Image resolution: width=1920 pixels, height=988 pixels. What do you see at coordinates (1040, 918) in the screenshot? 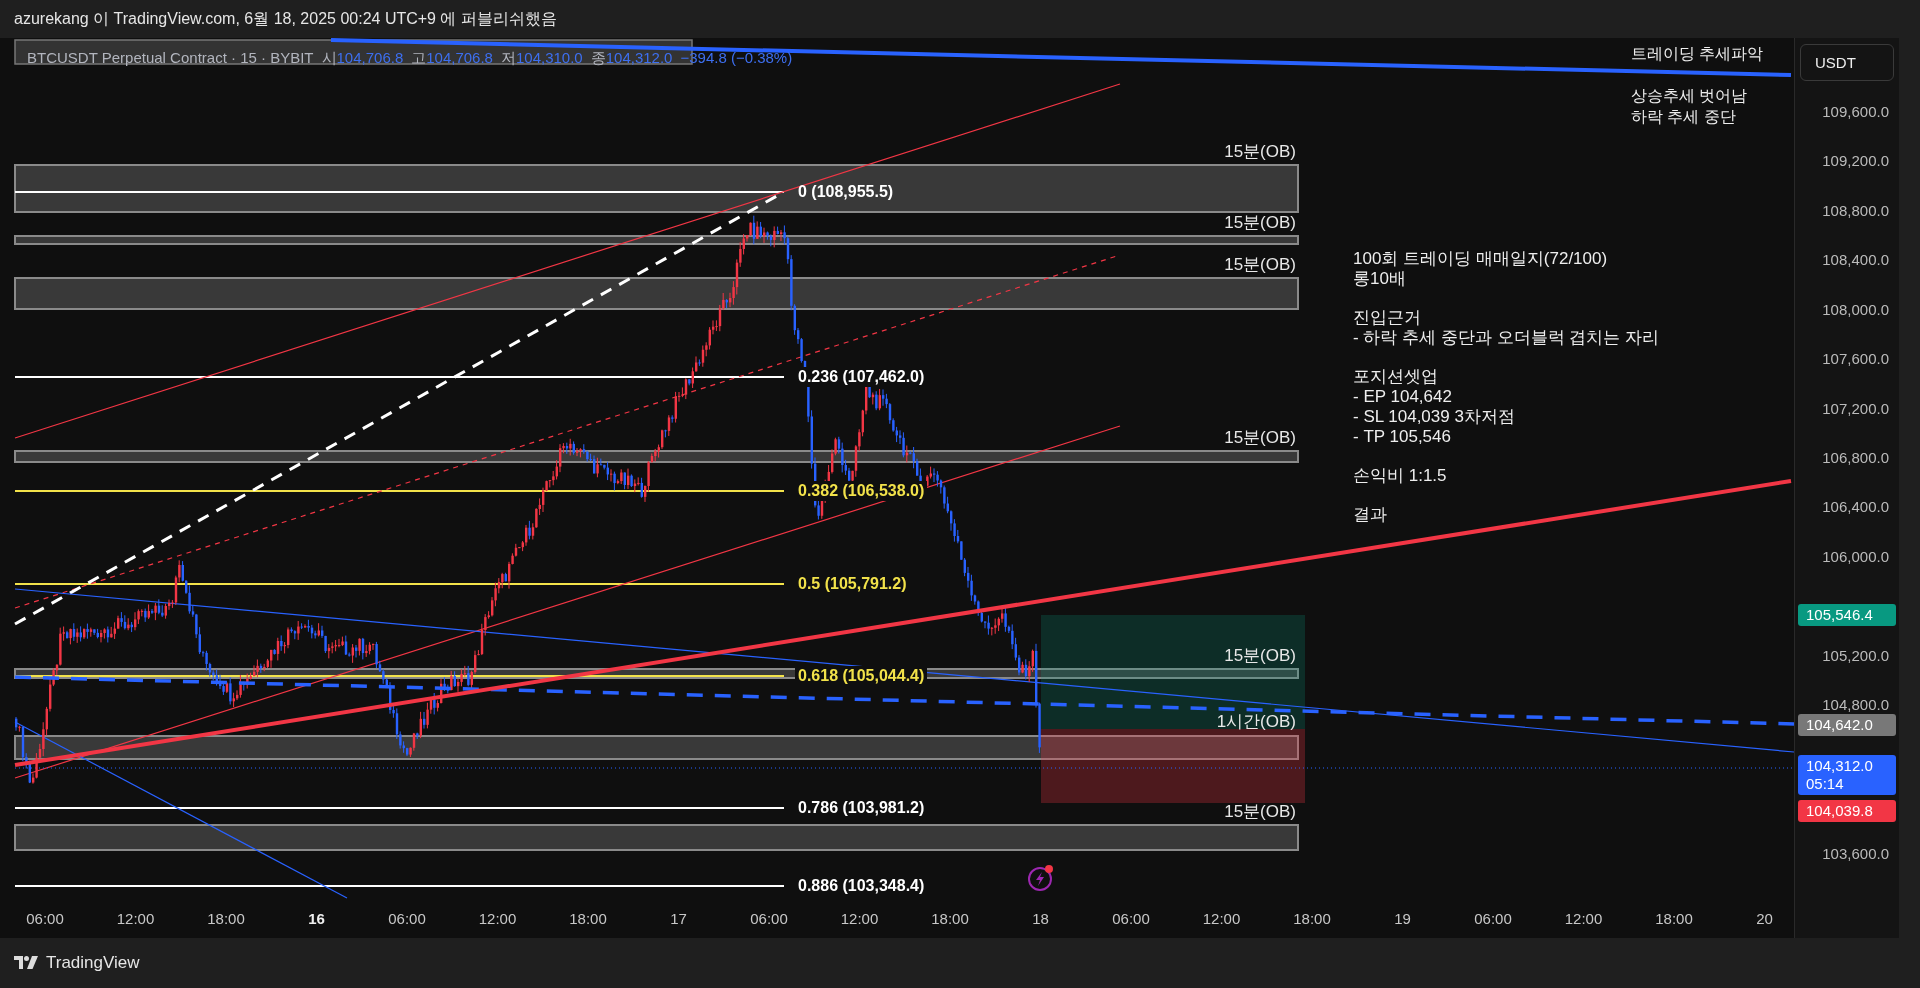
I see `time-axis-label: 18` at bounding box center [1040, 918].